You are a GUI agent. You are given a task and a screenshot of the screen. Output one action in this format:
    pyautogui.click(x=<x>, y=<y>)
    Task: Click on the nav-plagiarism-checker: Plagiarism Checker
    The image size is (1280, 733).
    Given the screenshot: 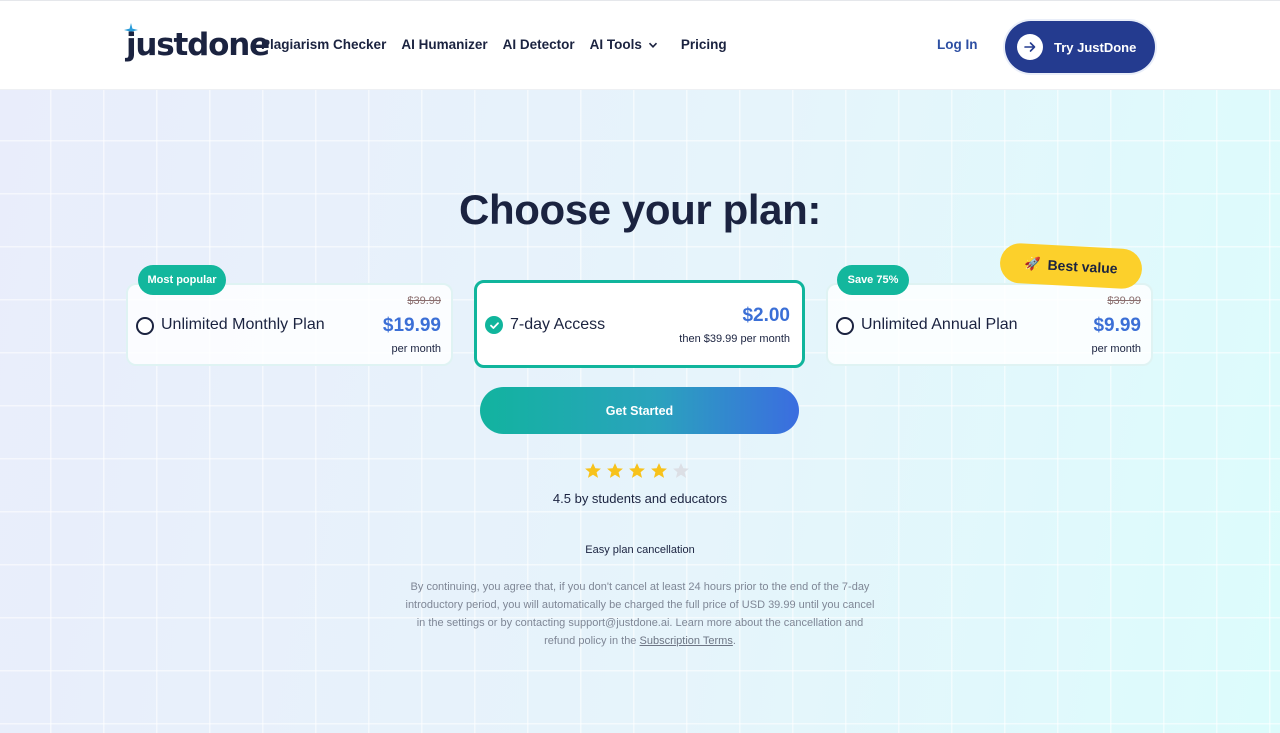 What is the action you would take?
    pyautogui.click(x=323, y=44)
    